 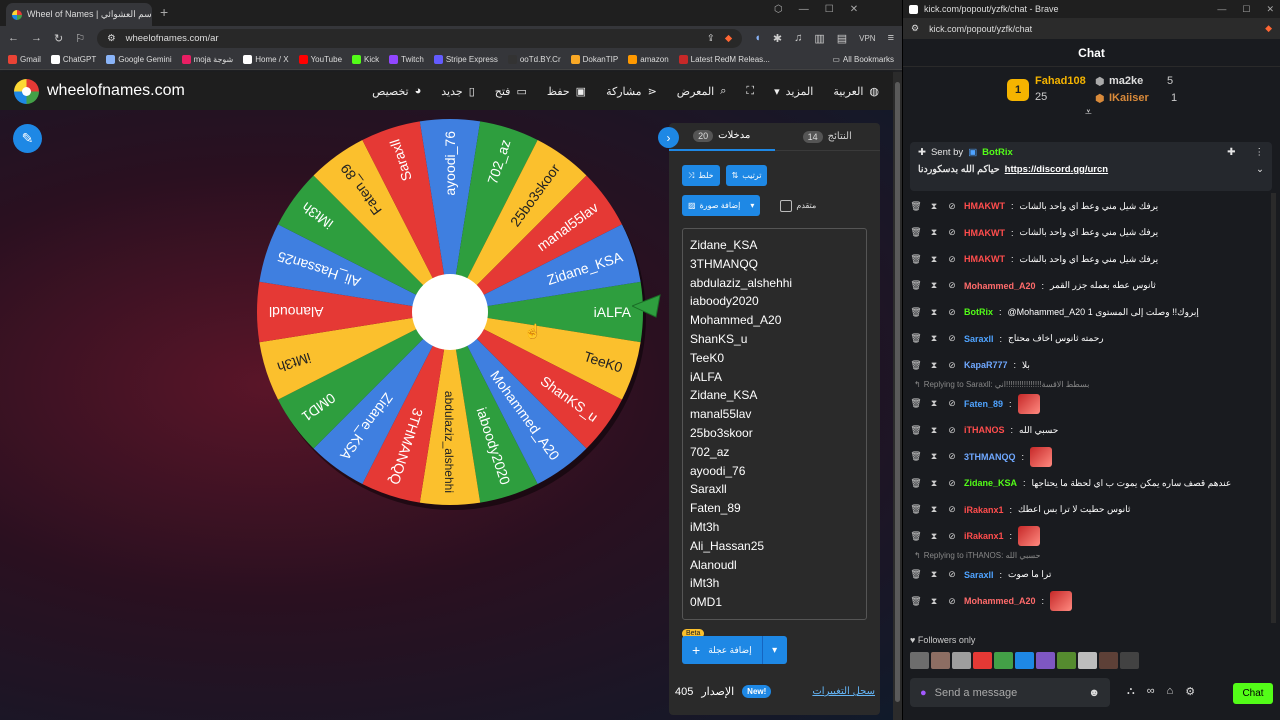 I want to click on tab-results: 14 النتائج, so click(x=828, y=136).